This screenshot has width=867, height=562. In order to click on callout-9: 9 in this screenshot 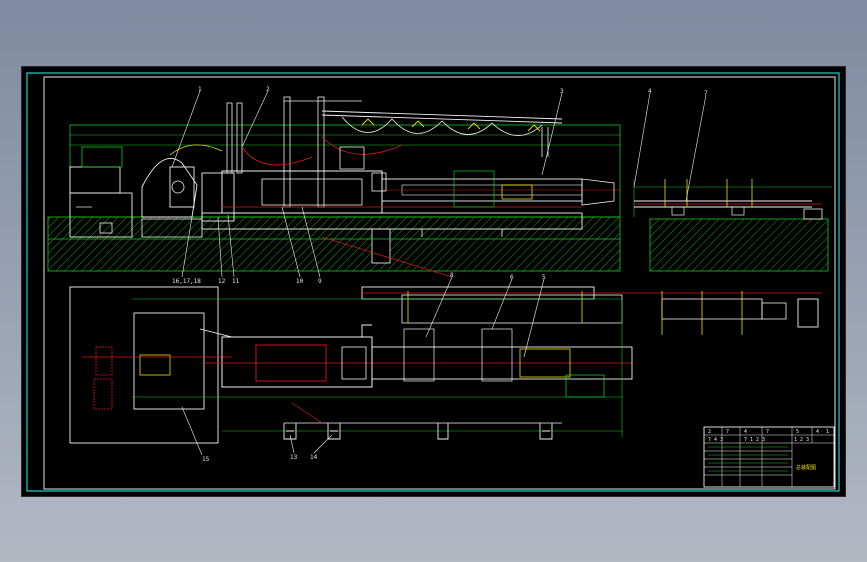, I will do `click(320, 281)`.